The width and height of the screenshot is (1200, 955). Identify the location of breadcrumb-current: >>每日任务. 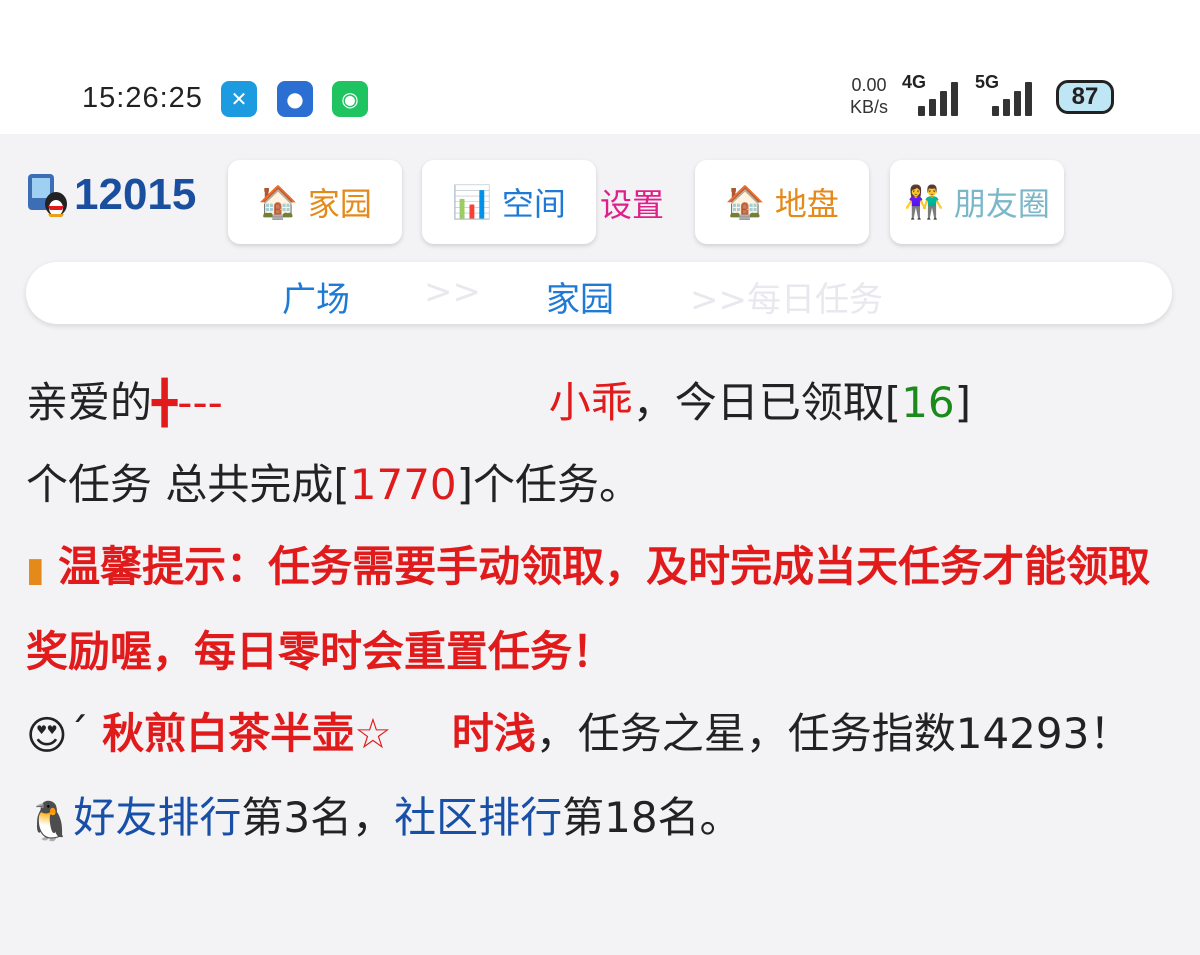
(786, 300).